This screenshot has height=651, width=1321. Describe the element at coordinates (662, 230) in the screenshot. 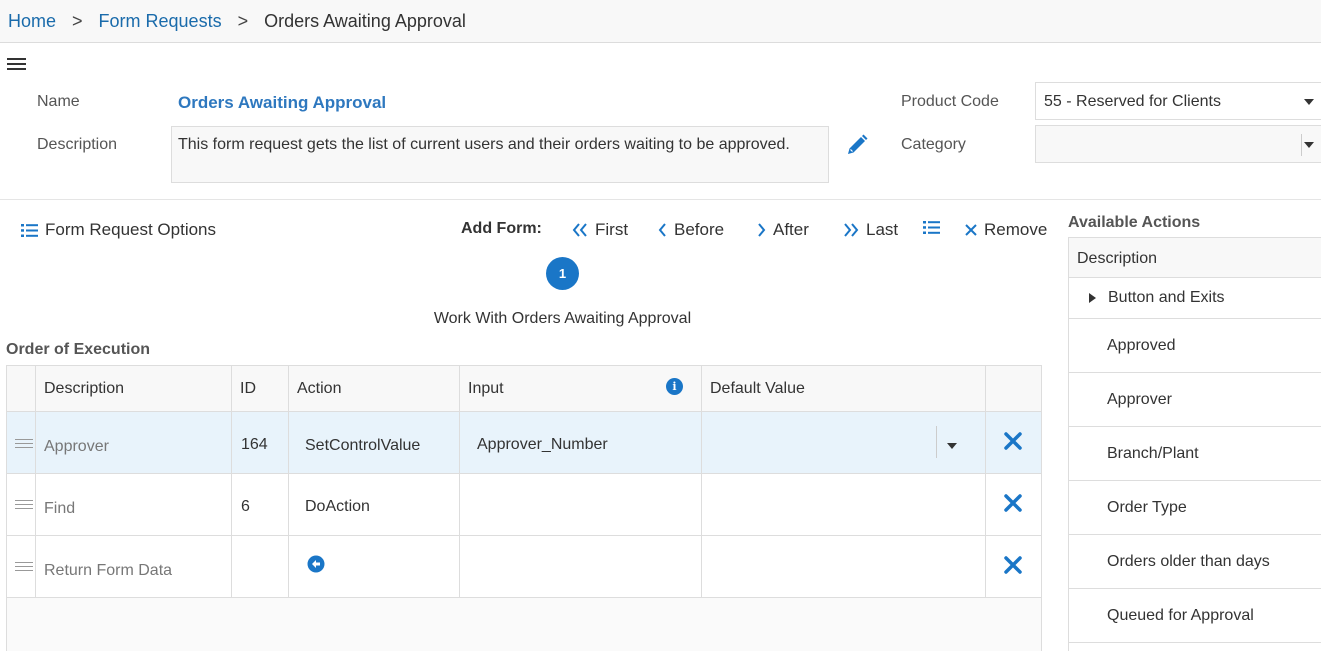

I see `chevron-left-icon` at that location.